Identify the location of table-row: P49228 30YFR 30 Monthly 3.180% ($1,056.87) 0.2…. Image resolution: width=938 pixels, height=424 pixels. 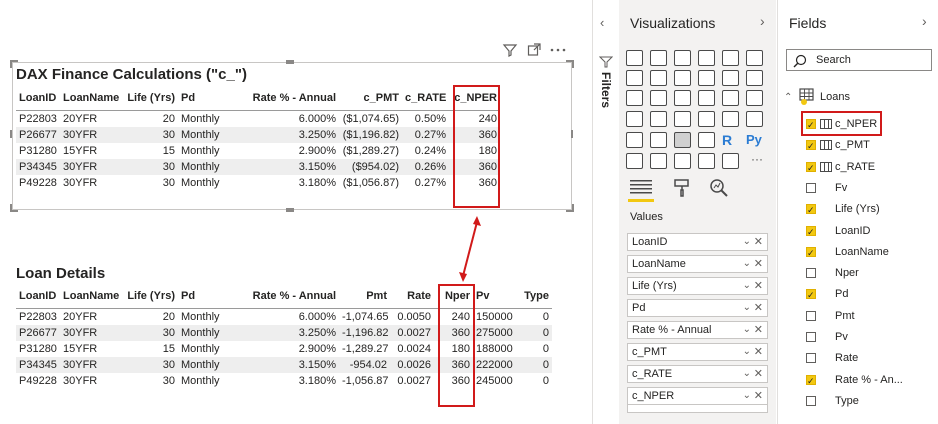
(258, 183).